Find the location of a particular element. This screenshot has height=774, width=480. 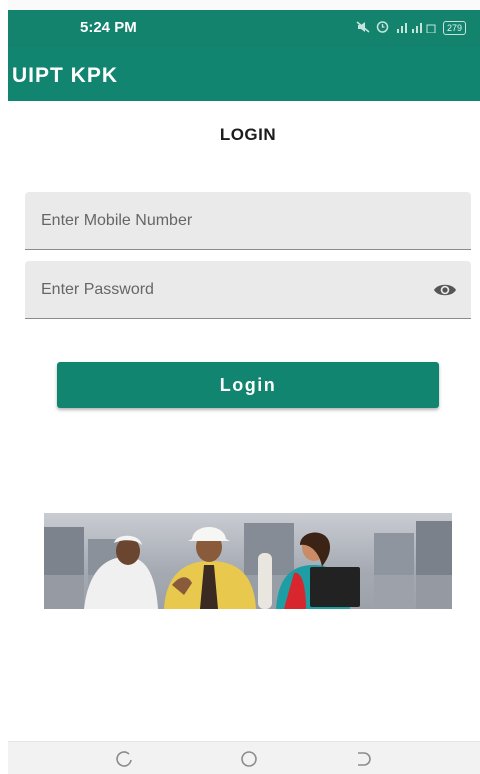

app-bar: UIPT KPK is located at coordinates (244, 73).